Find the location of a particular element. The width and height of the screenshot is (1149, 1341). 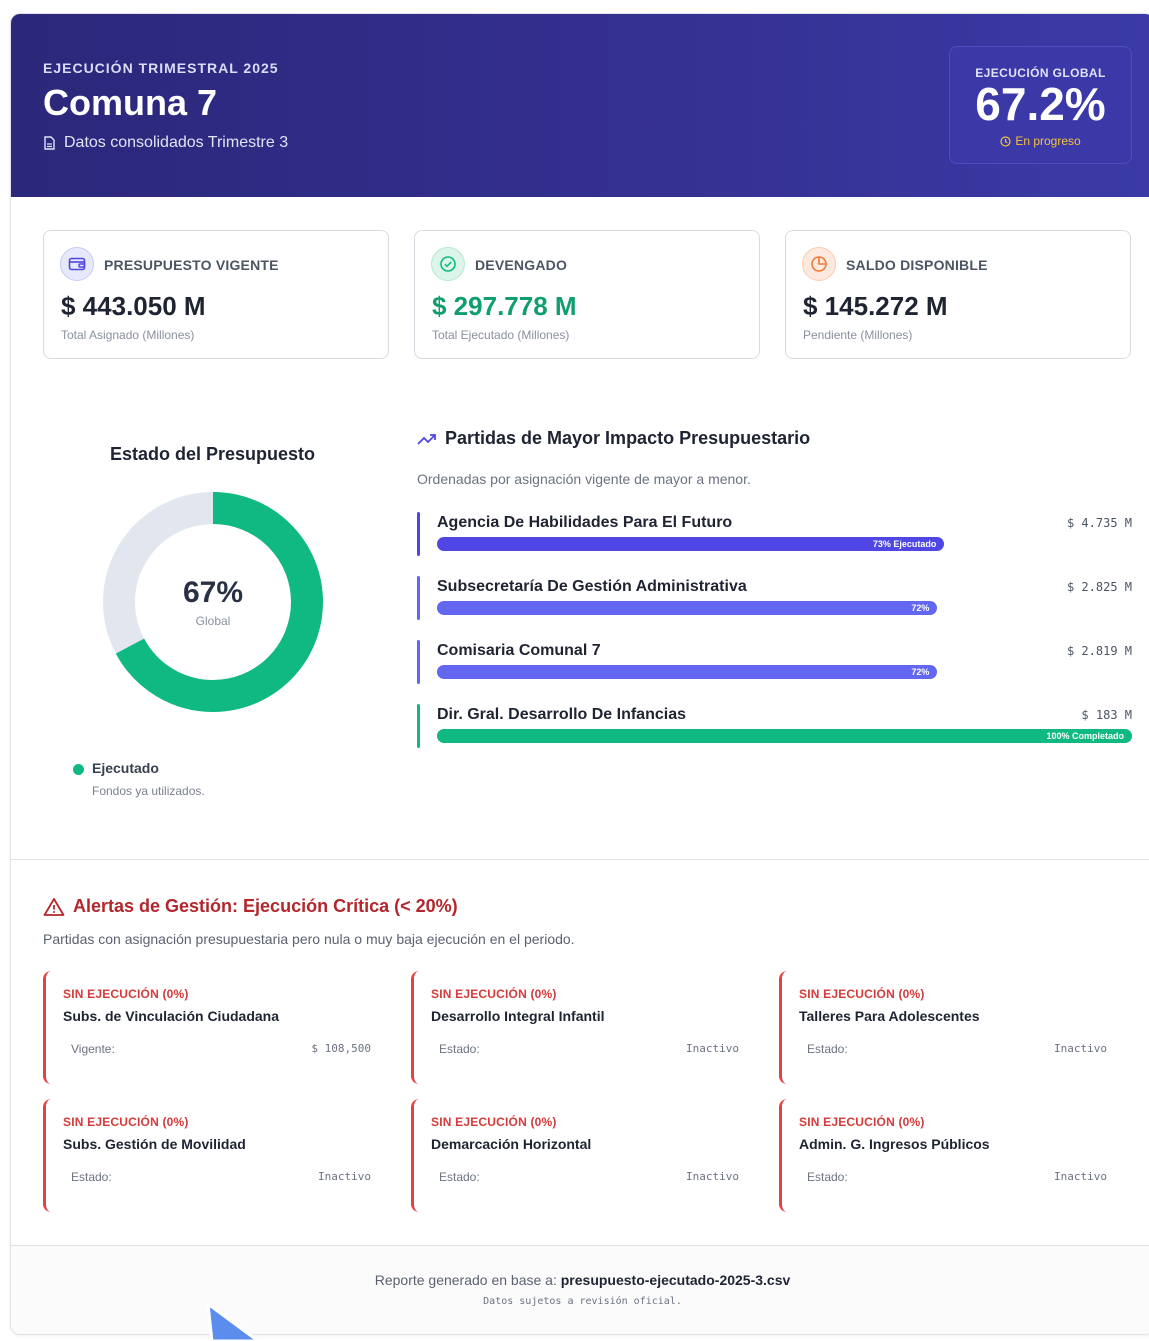

partida-progress-track: 73% Ejecutado is located at coordinates (784, 544).